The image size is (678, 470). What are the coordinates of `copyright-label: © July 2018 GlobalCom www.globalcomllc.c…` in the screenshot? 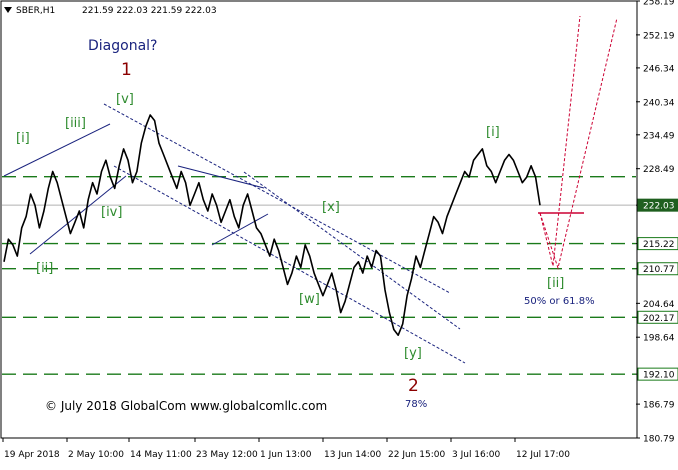 It's located at (186, 406).